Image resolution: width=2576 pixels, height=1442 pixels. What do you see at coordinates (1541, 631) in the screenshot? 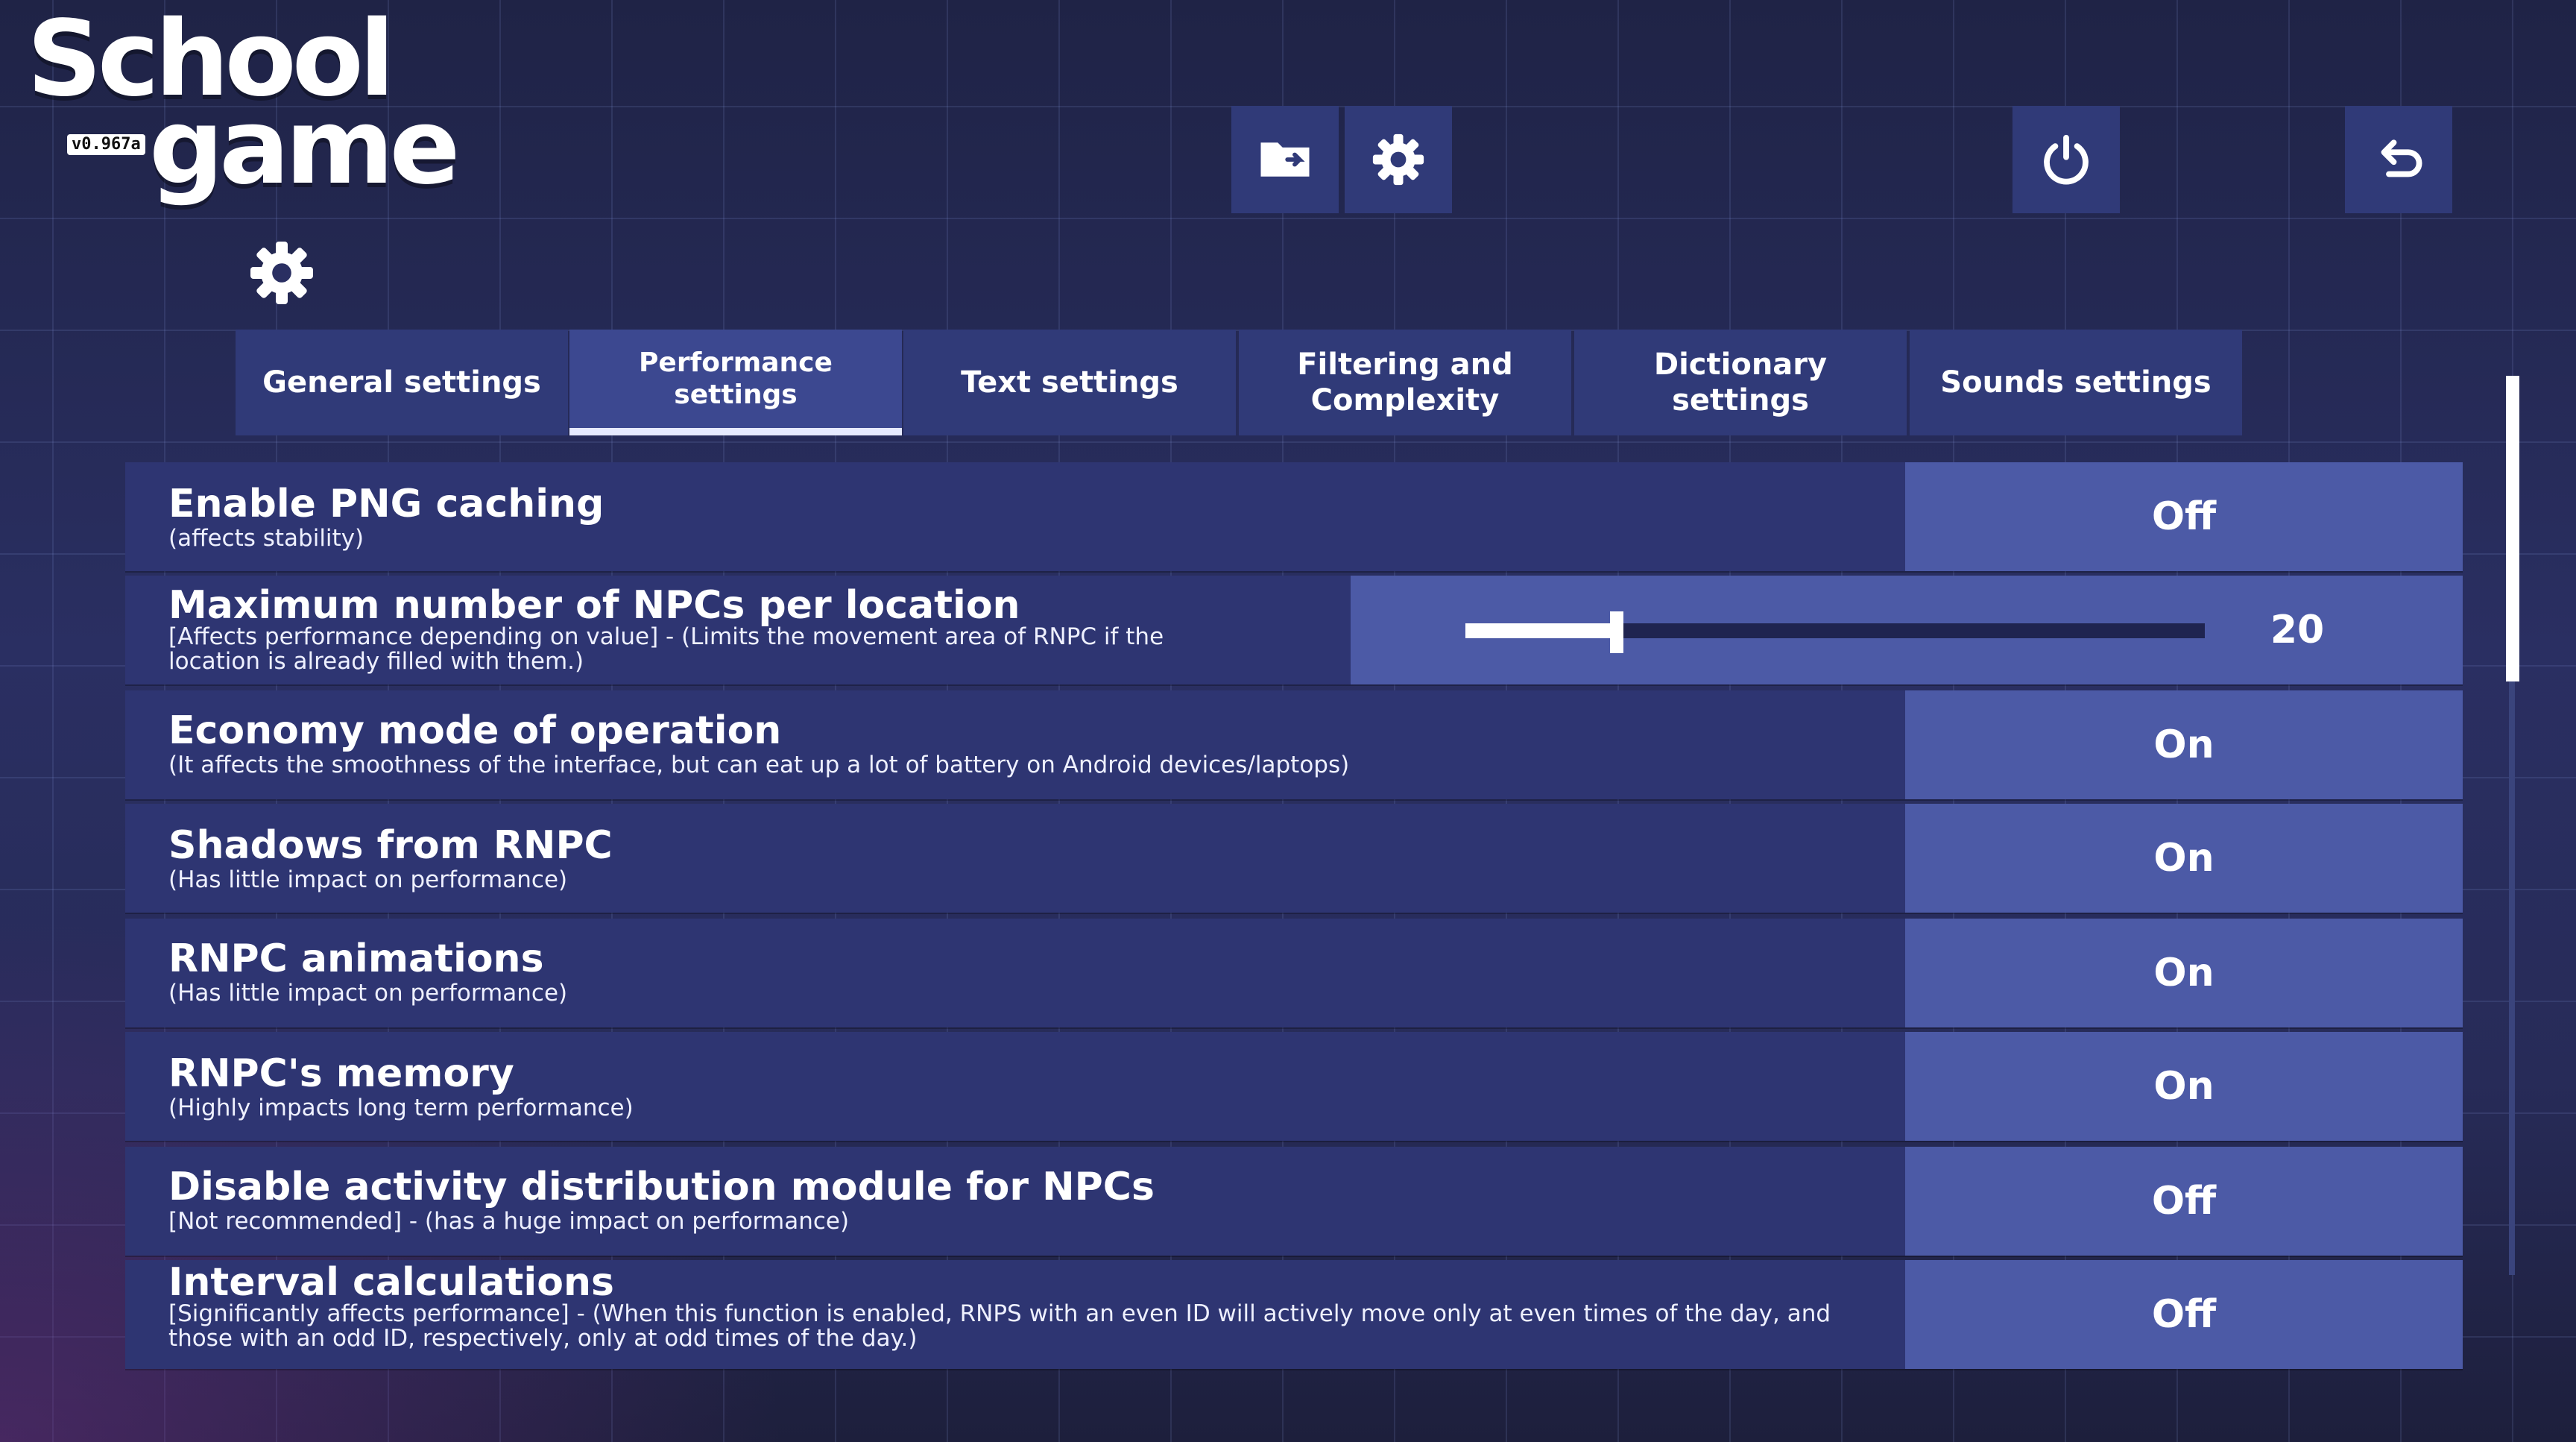
I see `slider-fill` at bounding box center [1541, 631].